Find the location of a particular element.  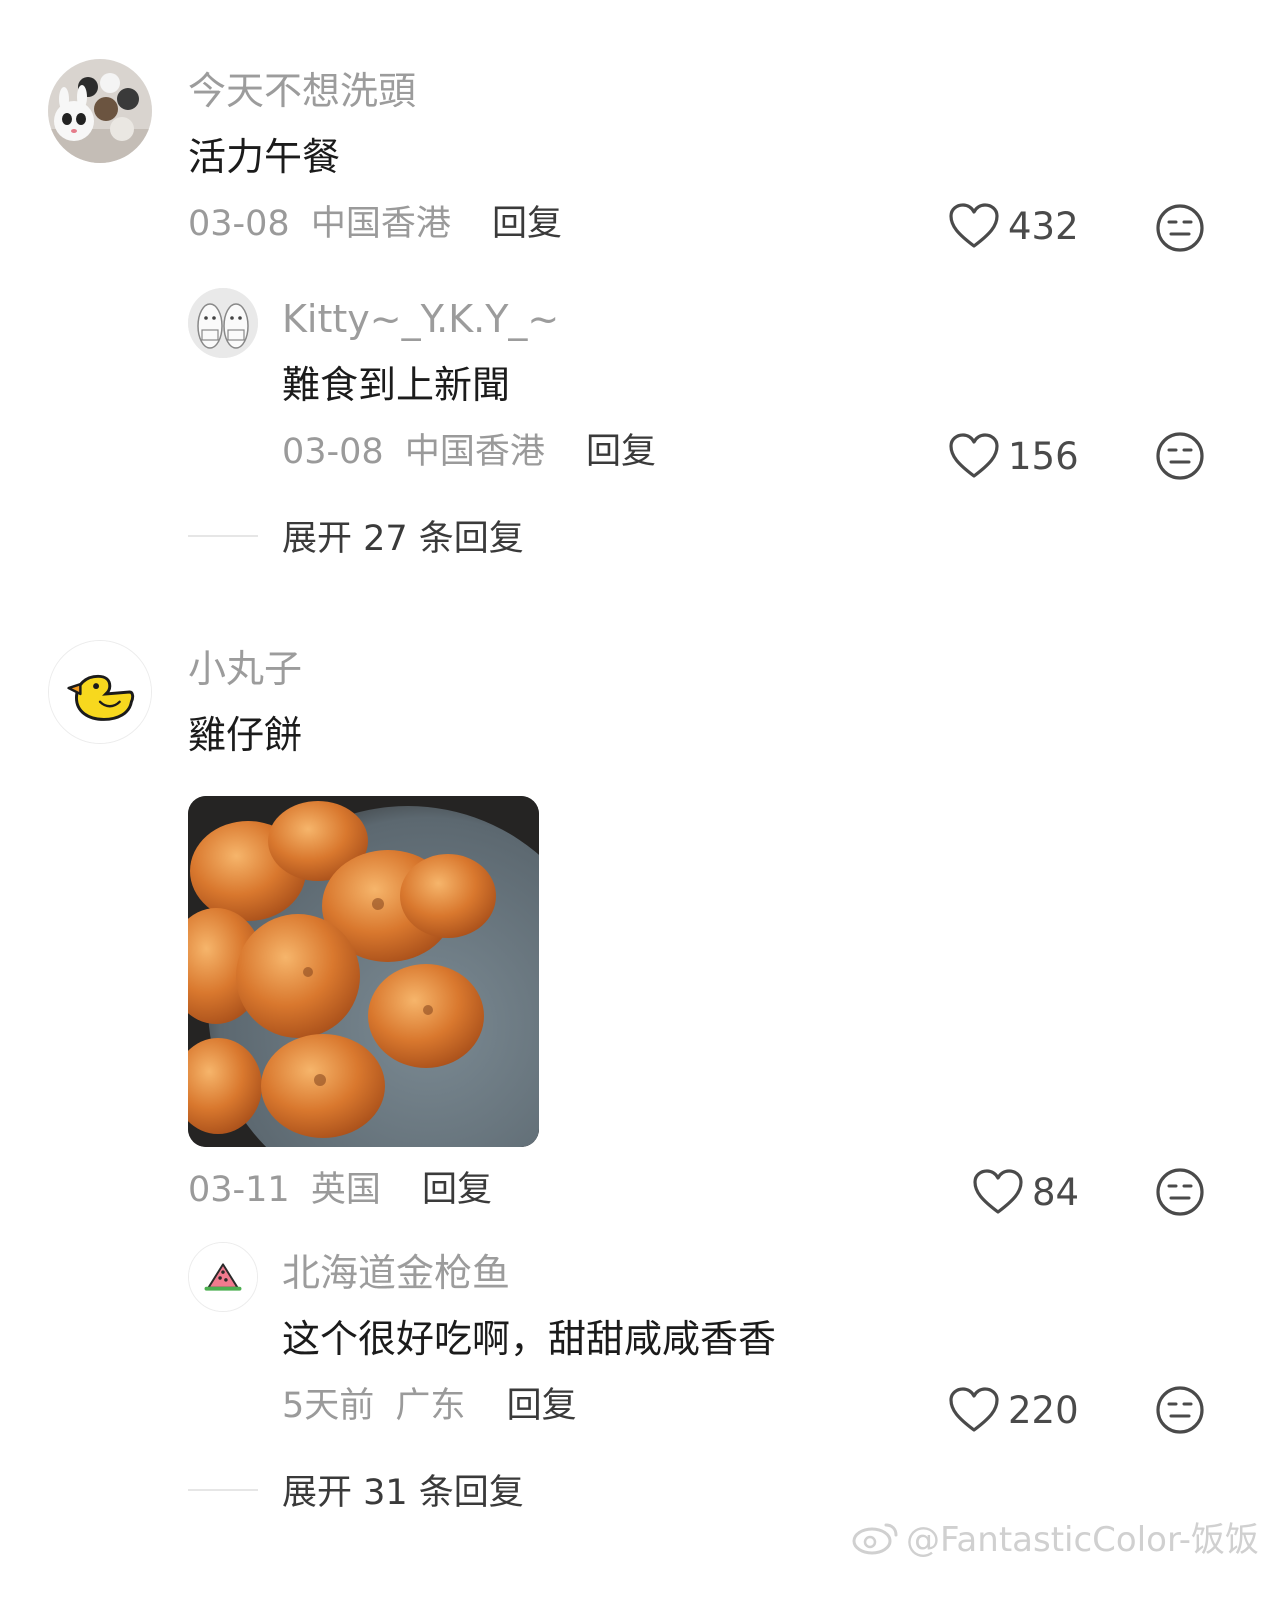

comment-username: 小丸子 is located at coordinates (245, 669).